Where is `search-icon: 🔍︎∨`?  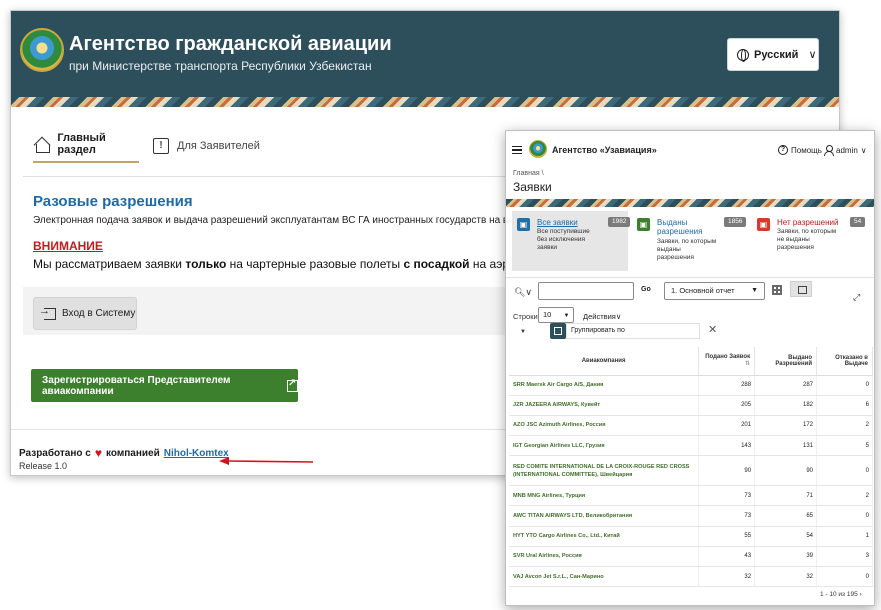
search-icon: 🔍︎∨ is located at coordinates (523, 292).